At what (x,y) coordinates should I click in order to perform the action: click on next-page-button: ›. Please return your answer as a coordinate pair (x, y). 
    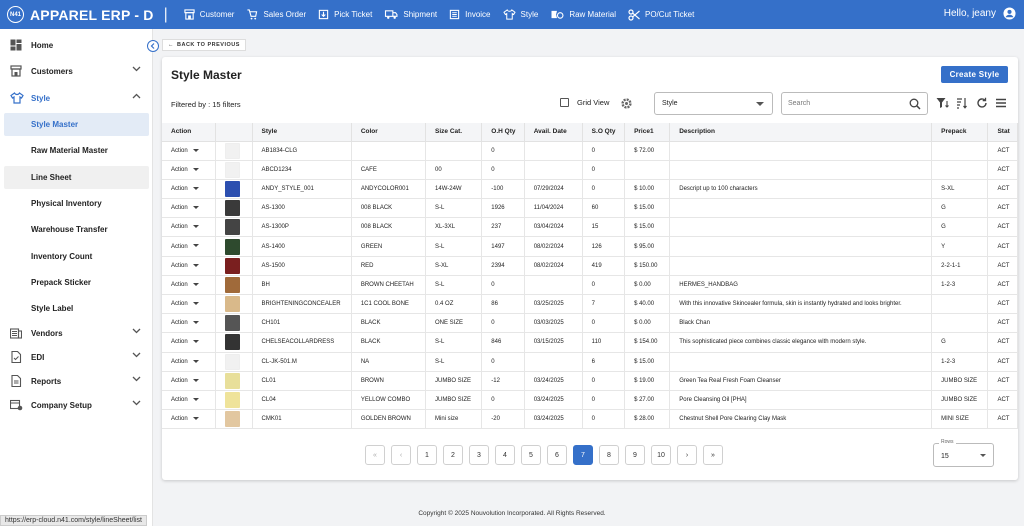
    Looking at the image, I should click on (687, 455).